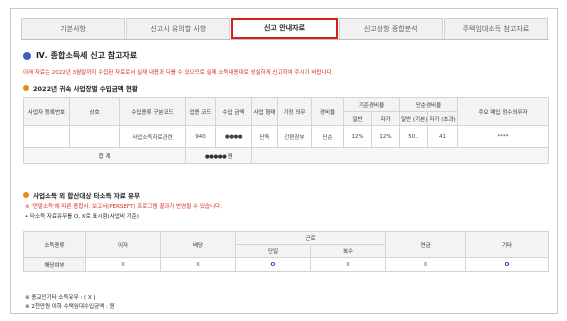 The height and width of the screenshot is (321, 567). Describe the element at coordinates (94, 111) in the screenshot. I see `col-trade-name: 상호` at that location.